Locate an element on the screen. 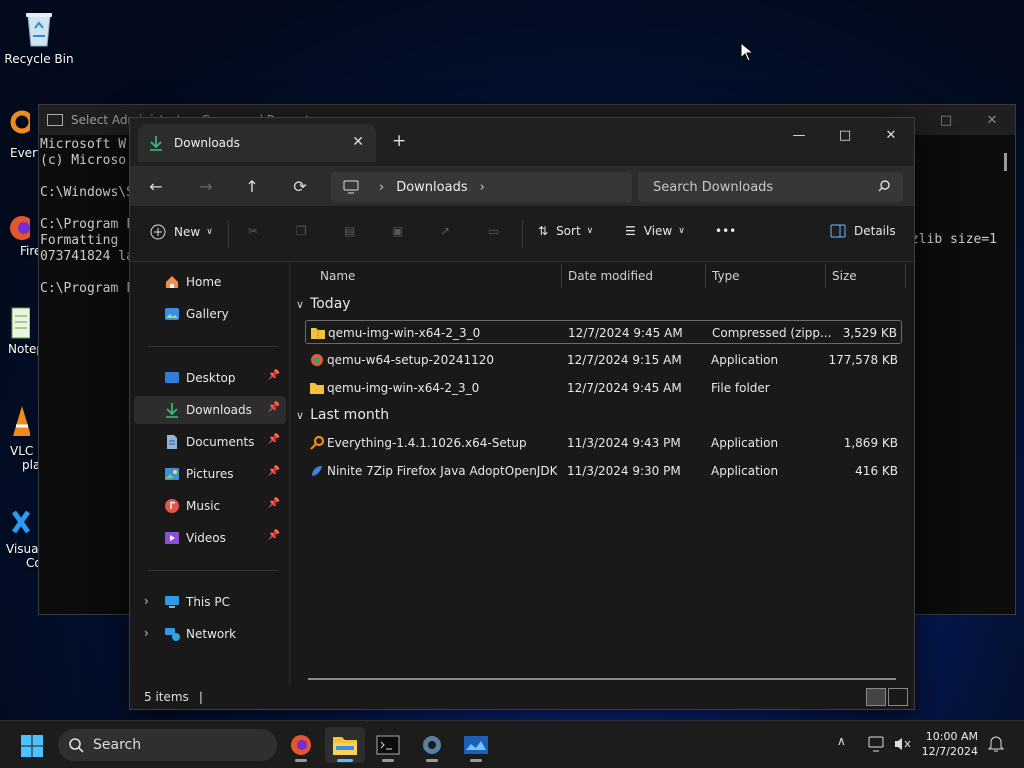 The height and width of the screenshot is (768, 1024). taskbar-settings is located at coordinates (432, 745).